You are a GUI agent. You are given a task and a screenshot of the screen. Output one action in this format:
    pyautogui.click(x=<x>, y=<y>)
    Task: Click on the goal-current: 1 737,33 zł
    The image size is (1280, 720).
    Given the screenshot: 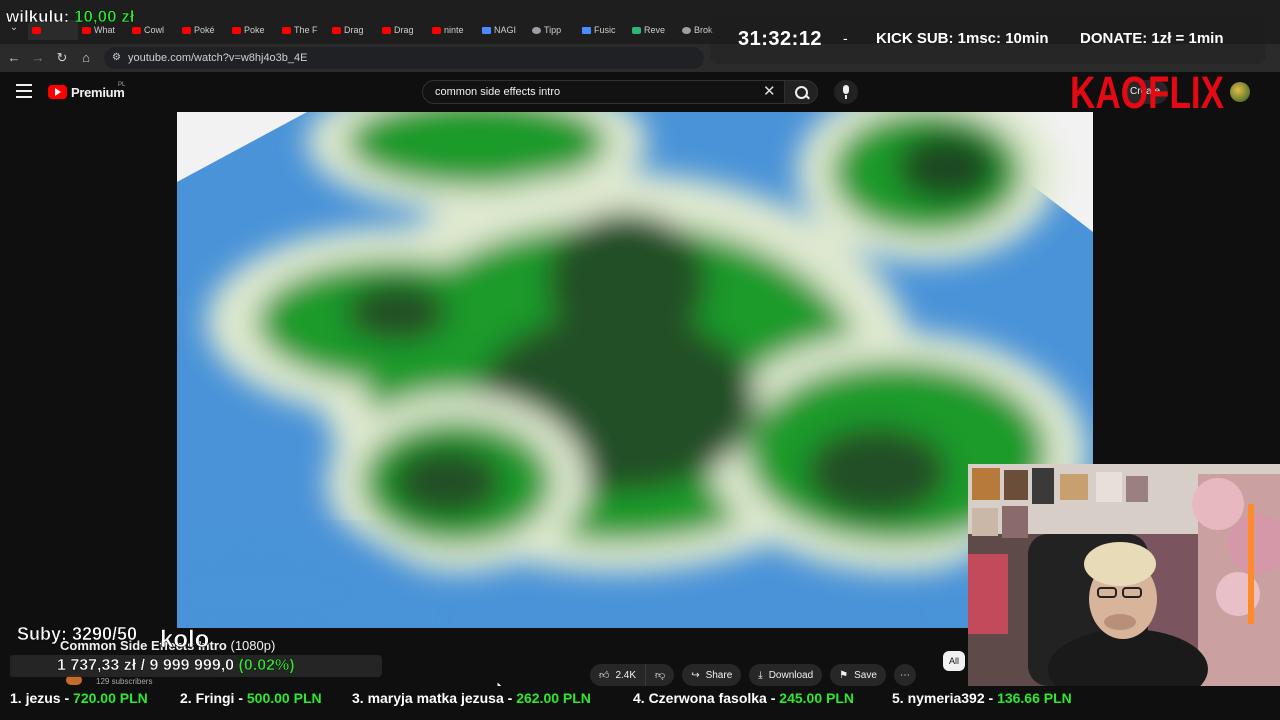 What is the action you would take?
    pyautogui.click(x=97, y=665)
    